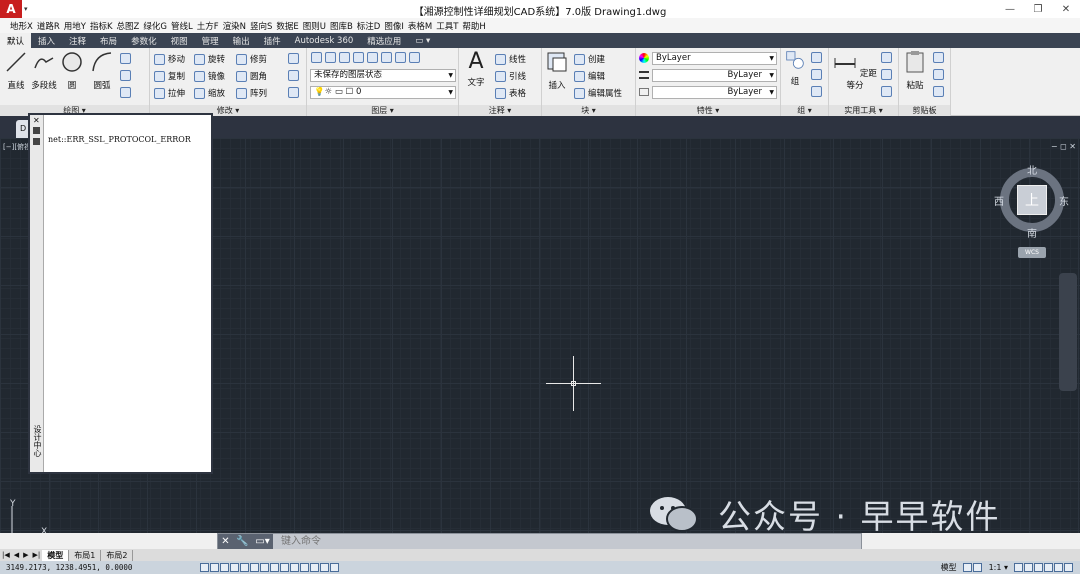 Image resolution: width=1080 pixels, height=574 pixels. I want to click on quick-select-button, so click(888, 57).